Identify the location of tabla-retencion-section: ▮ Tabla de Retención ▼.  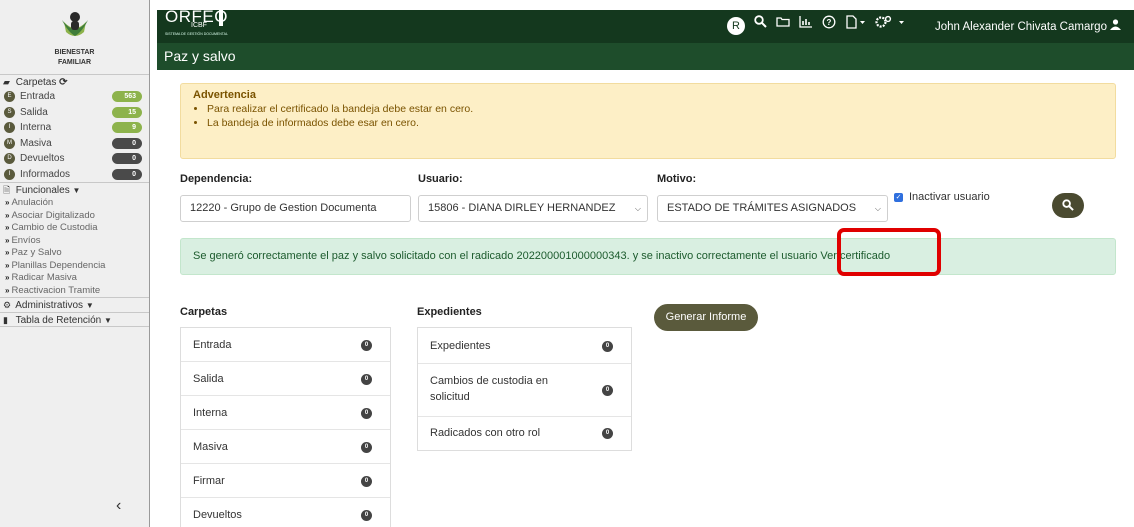
(74, 319).